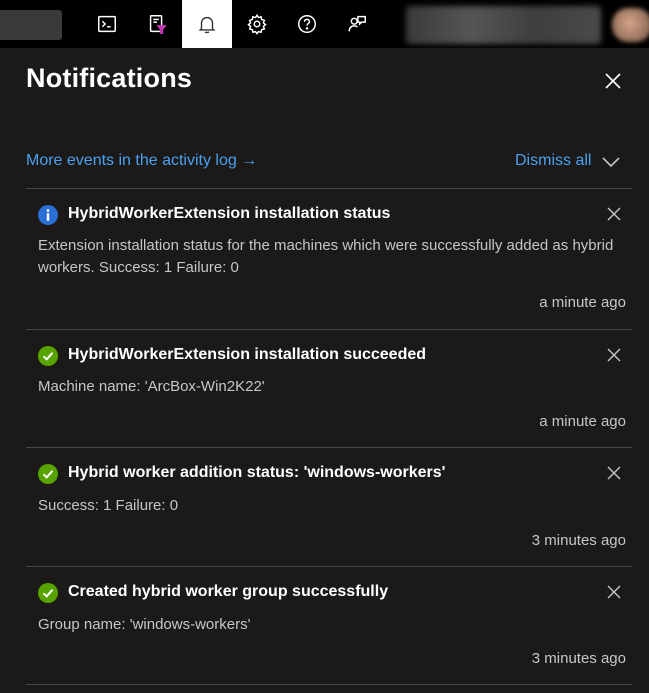 The width and height of the screenshot is (649, 693). I want to click on info-icon, so click(48, 215).